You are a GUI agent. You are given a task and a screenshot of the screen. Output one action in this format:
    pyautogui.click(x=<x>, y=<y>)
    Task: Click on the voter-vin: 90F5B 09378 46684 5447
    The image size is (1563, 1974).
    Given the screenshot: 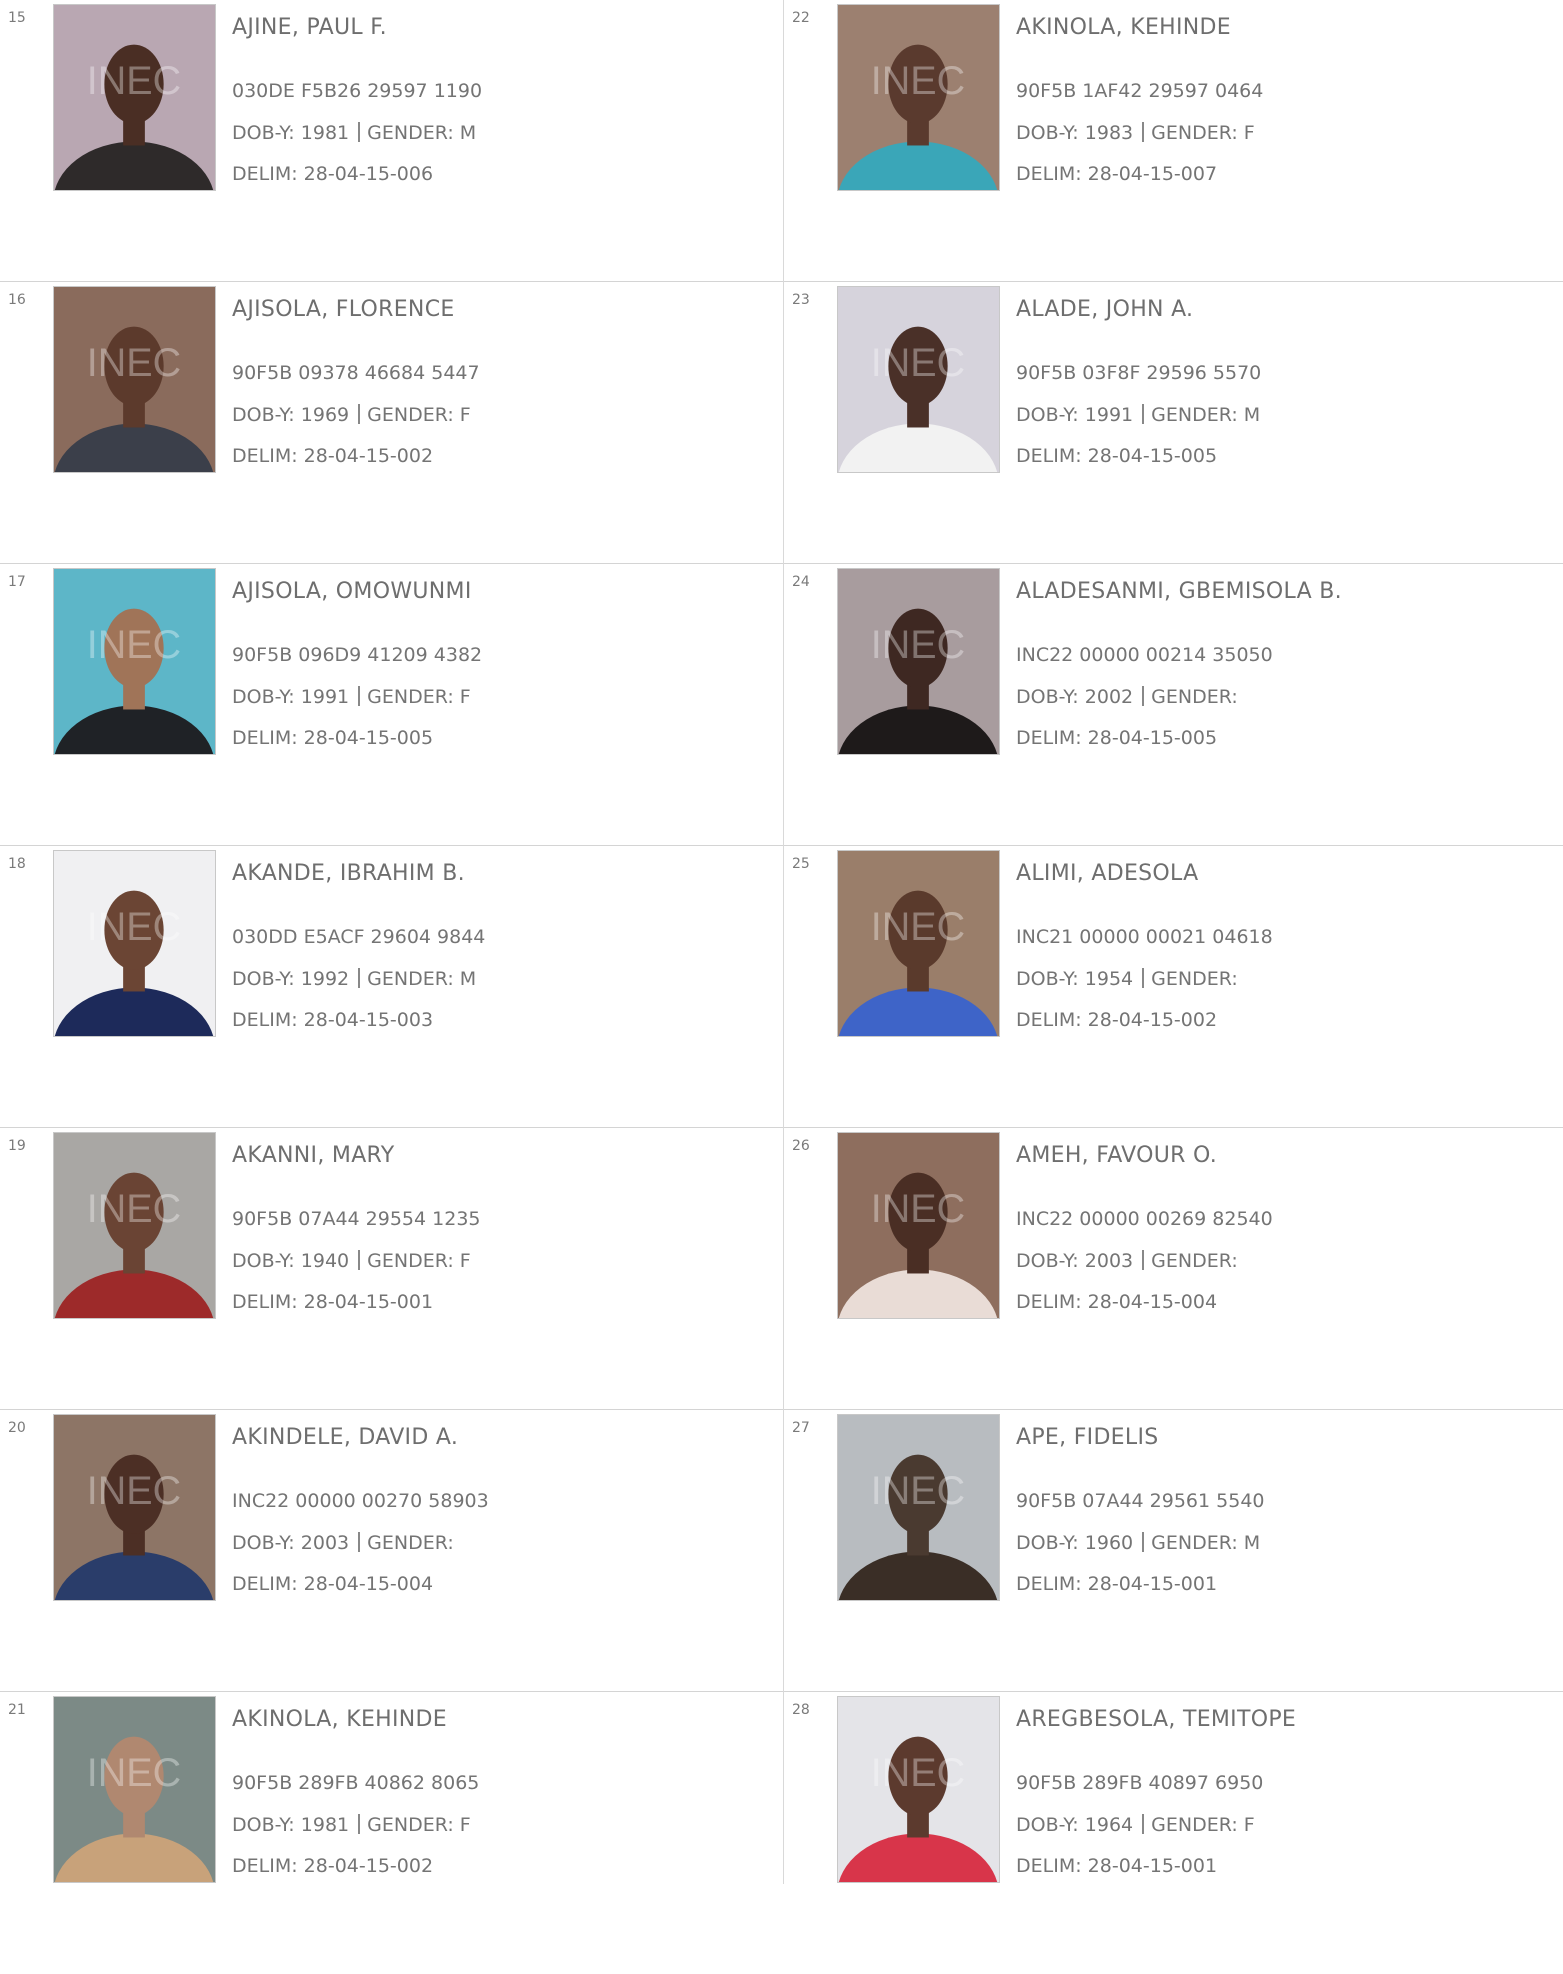 What is the action you would take?
    pyautogui.click(x=356, y=373)
    